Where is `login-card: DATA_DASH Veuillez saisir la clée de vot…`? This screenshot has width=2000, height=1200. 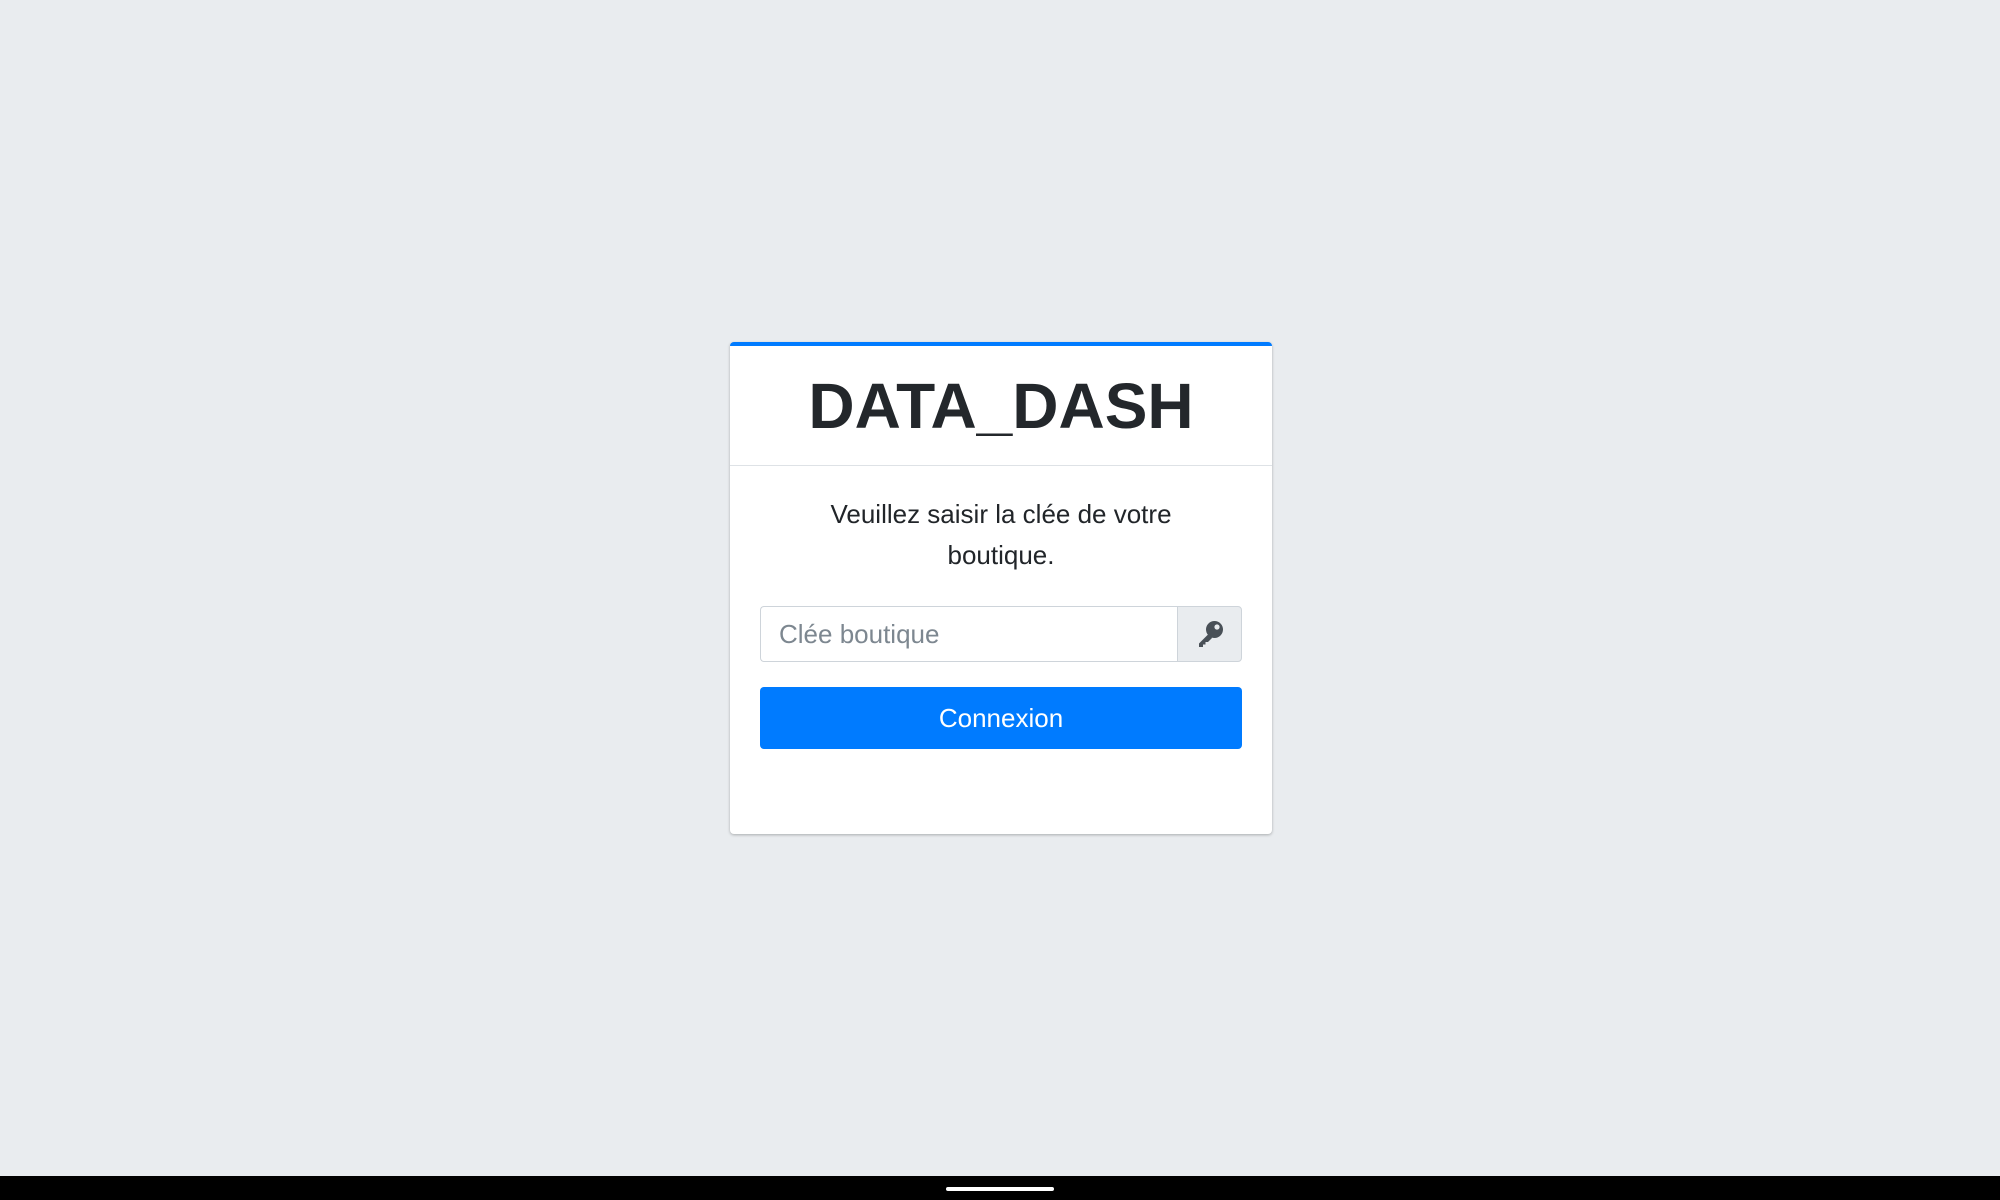 login-card: DATA_DASH Veuillez saisir la clée de vot… is located at coordinates (1001, 588).